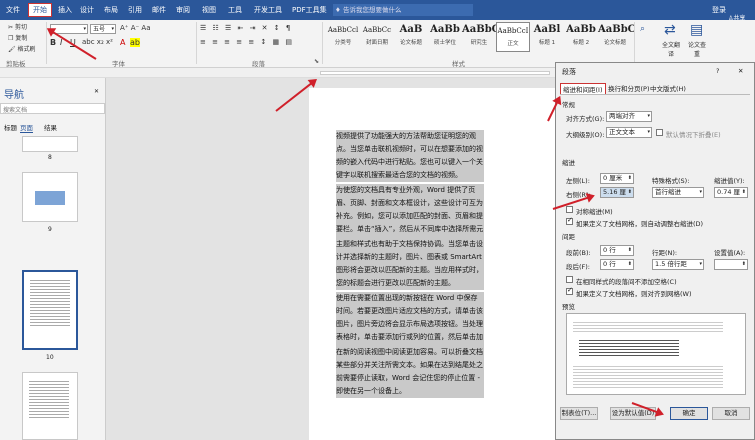 The height and width of the screenshot is (440, 755). Describe the element at coordinates (65, 10) in the screenshot. I see `tab-insert: 插入` at that location.